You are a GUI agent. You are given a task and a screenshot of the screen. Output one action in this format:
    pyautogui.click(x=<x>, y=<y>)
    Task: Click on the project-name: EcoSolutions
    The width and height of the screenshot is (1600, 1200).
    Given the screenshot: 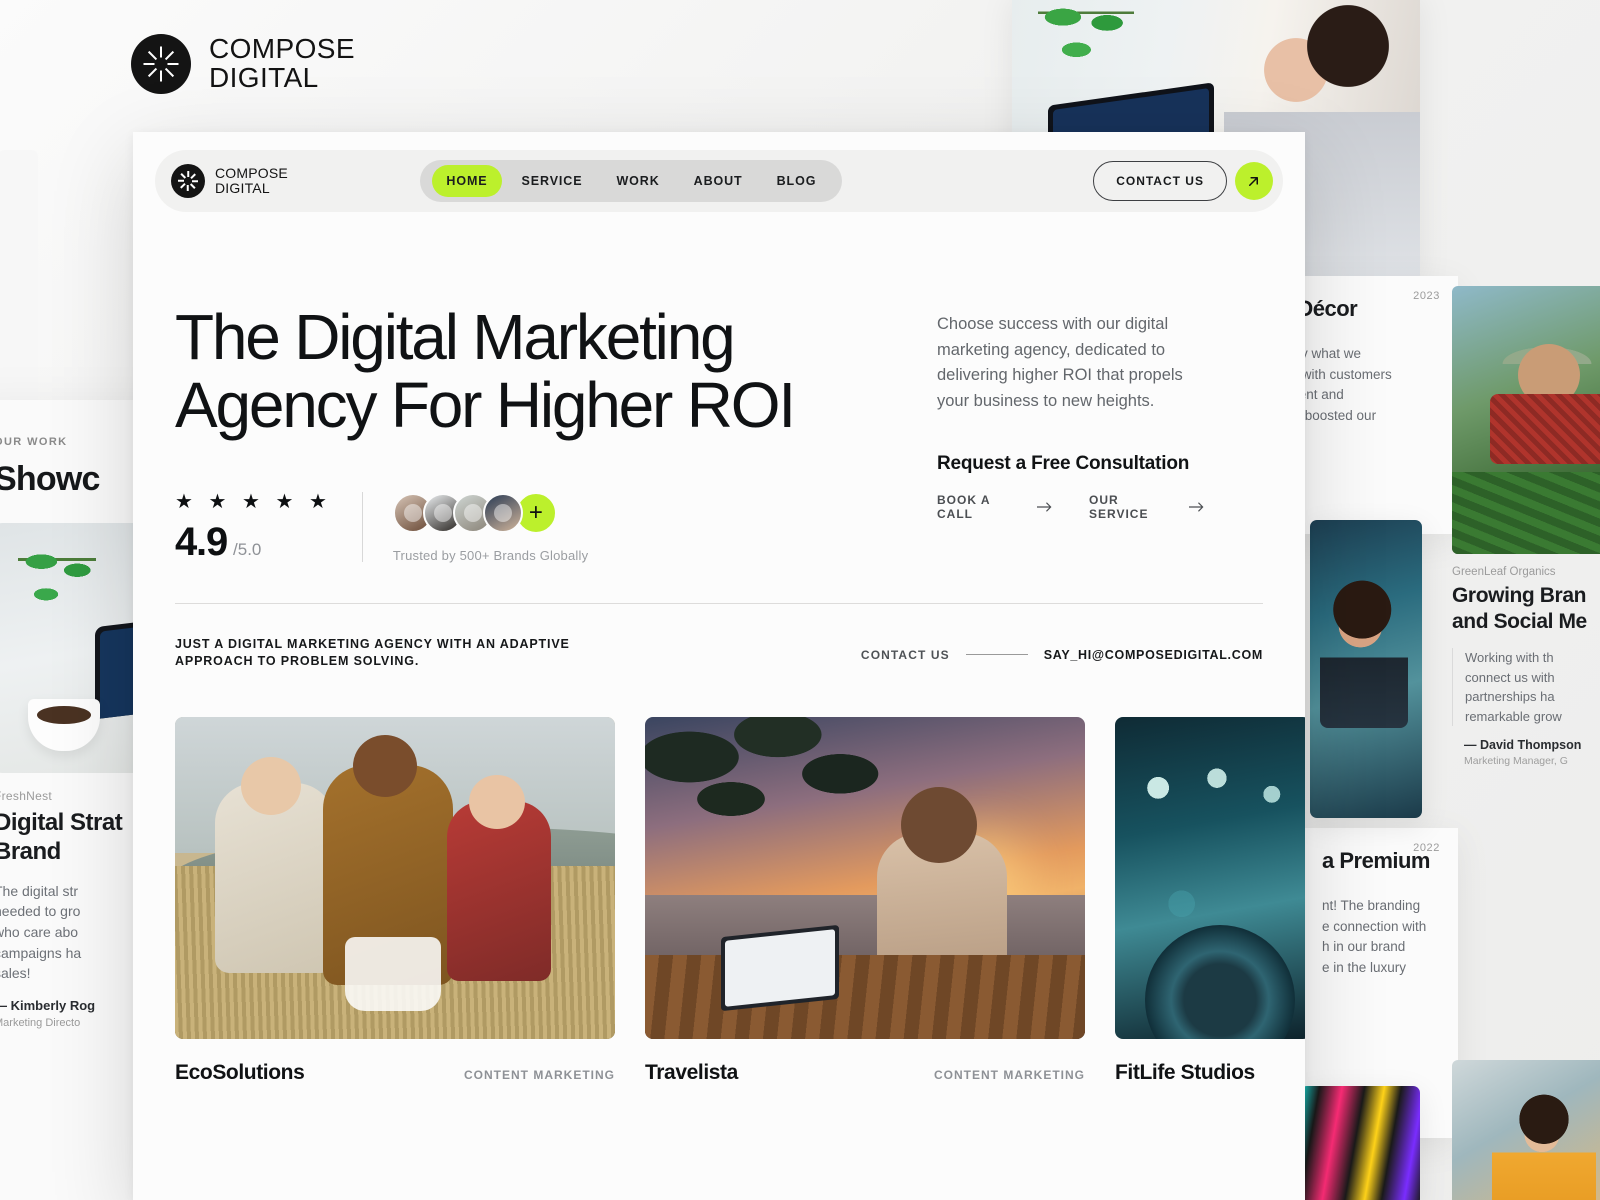 What is the action you would take?
    pyautogui.click(x=240, y=1073)
    